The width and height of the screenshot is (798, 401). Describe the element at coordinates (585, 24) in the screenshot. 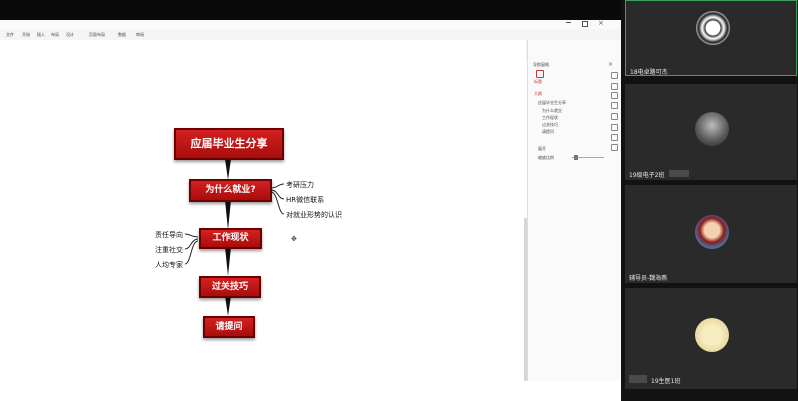

I see `maximize-icon` at that location.